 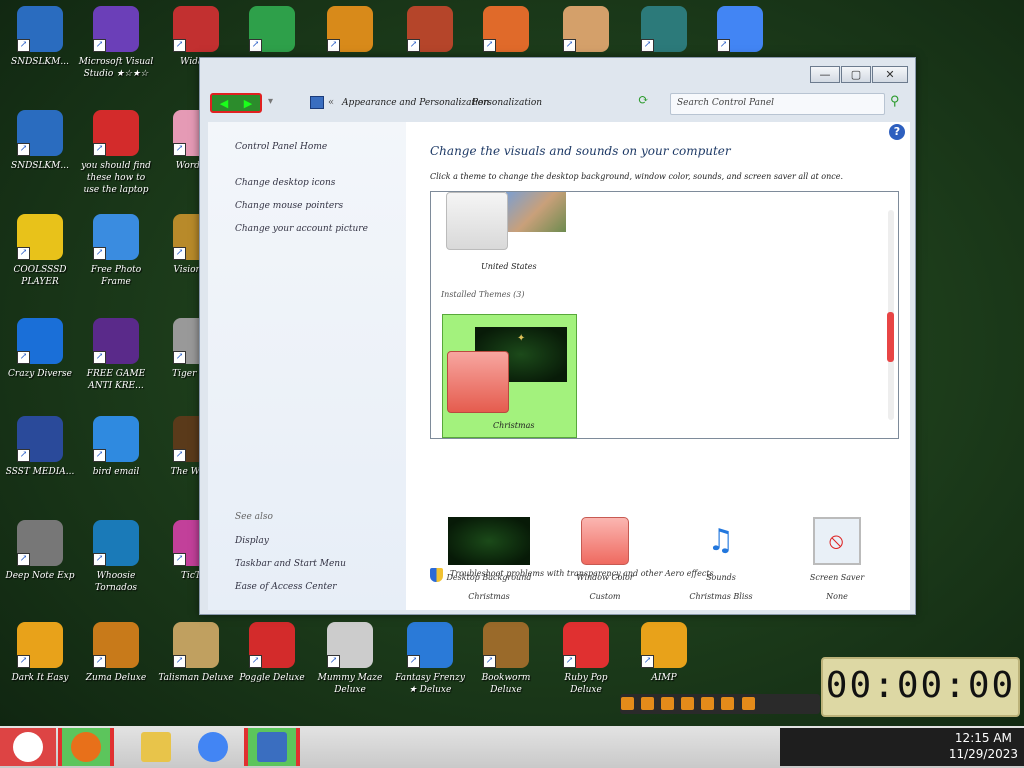 I want to click on taskbar-chrome, so click(x=213, y=747).